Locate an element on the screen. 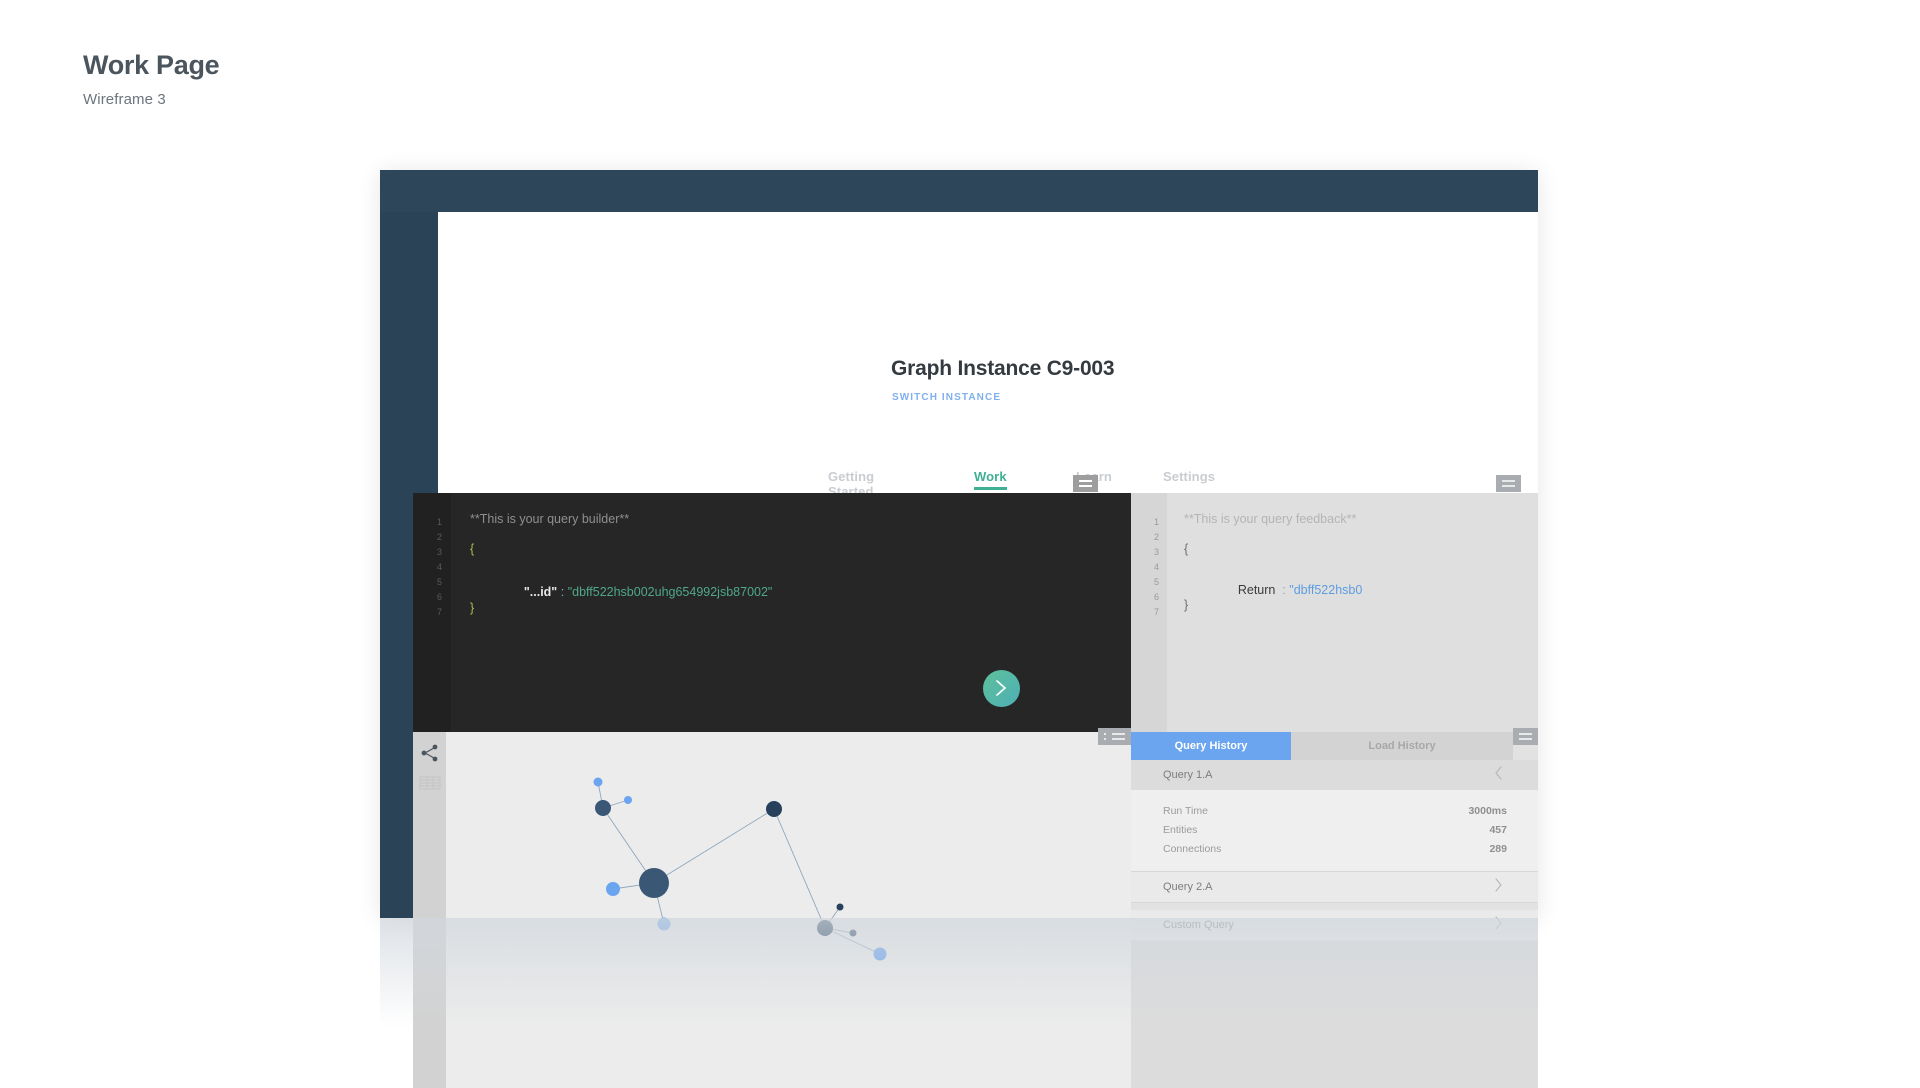 The image size is (1920, 1088). history-divider is located at coordinates (1334, 902).